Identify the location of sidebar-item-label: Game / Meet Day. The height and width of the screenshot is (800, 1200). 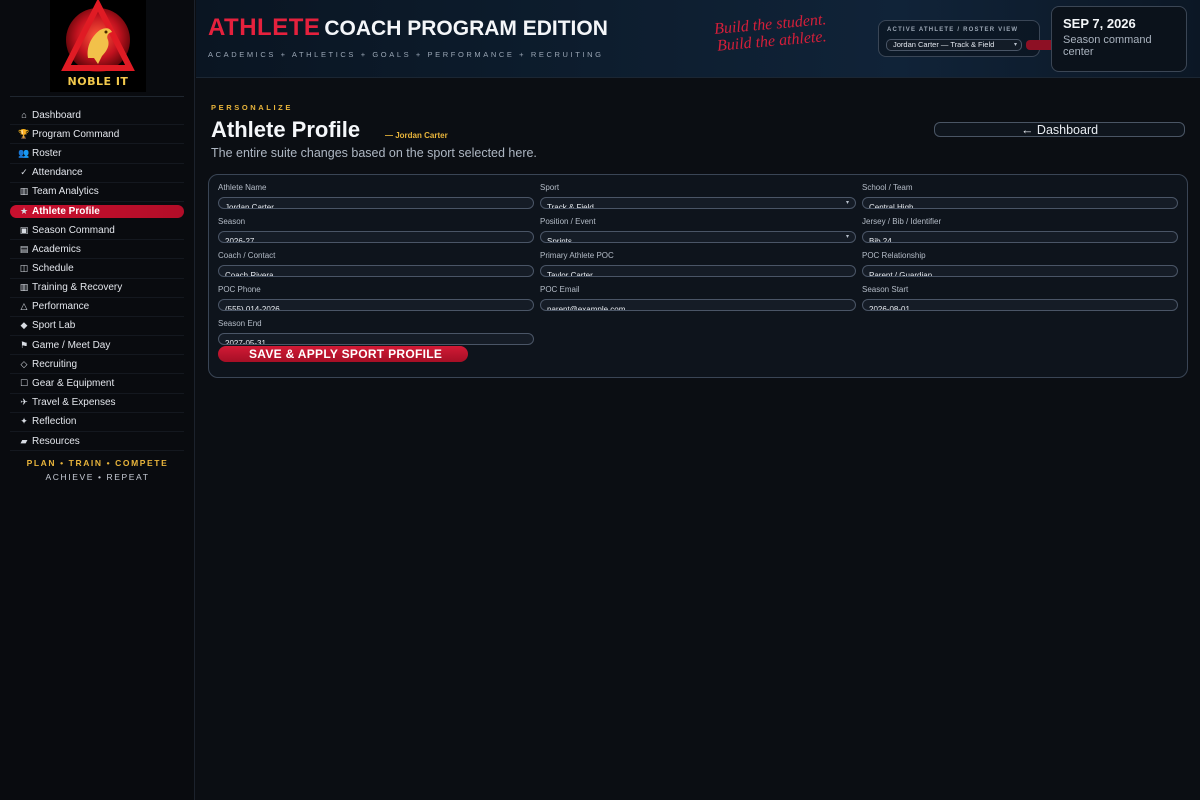
(71, 345).